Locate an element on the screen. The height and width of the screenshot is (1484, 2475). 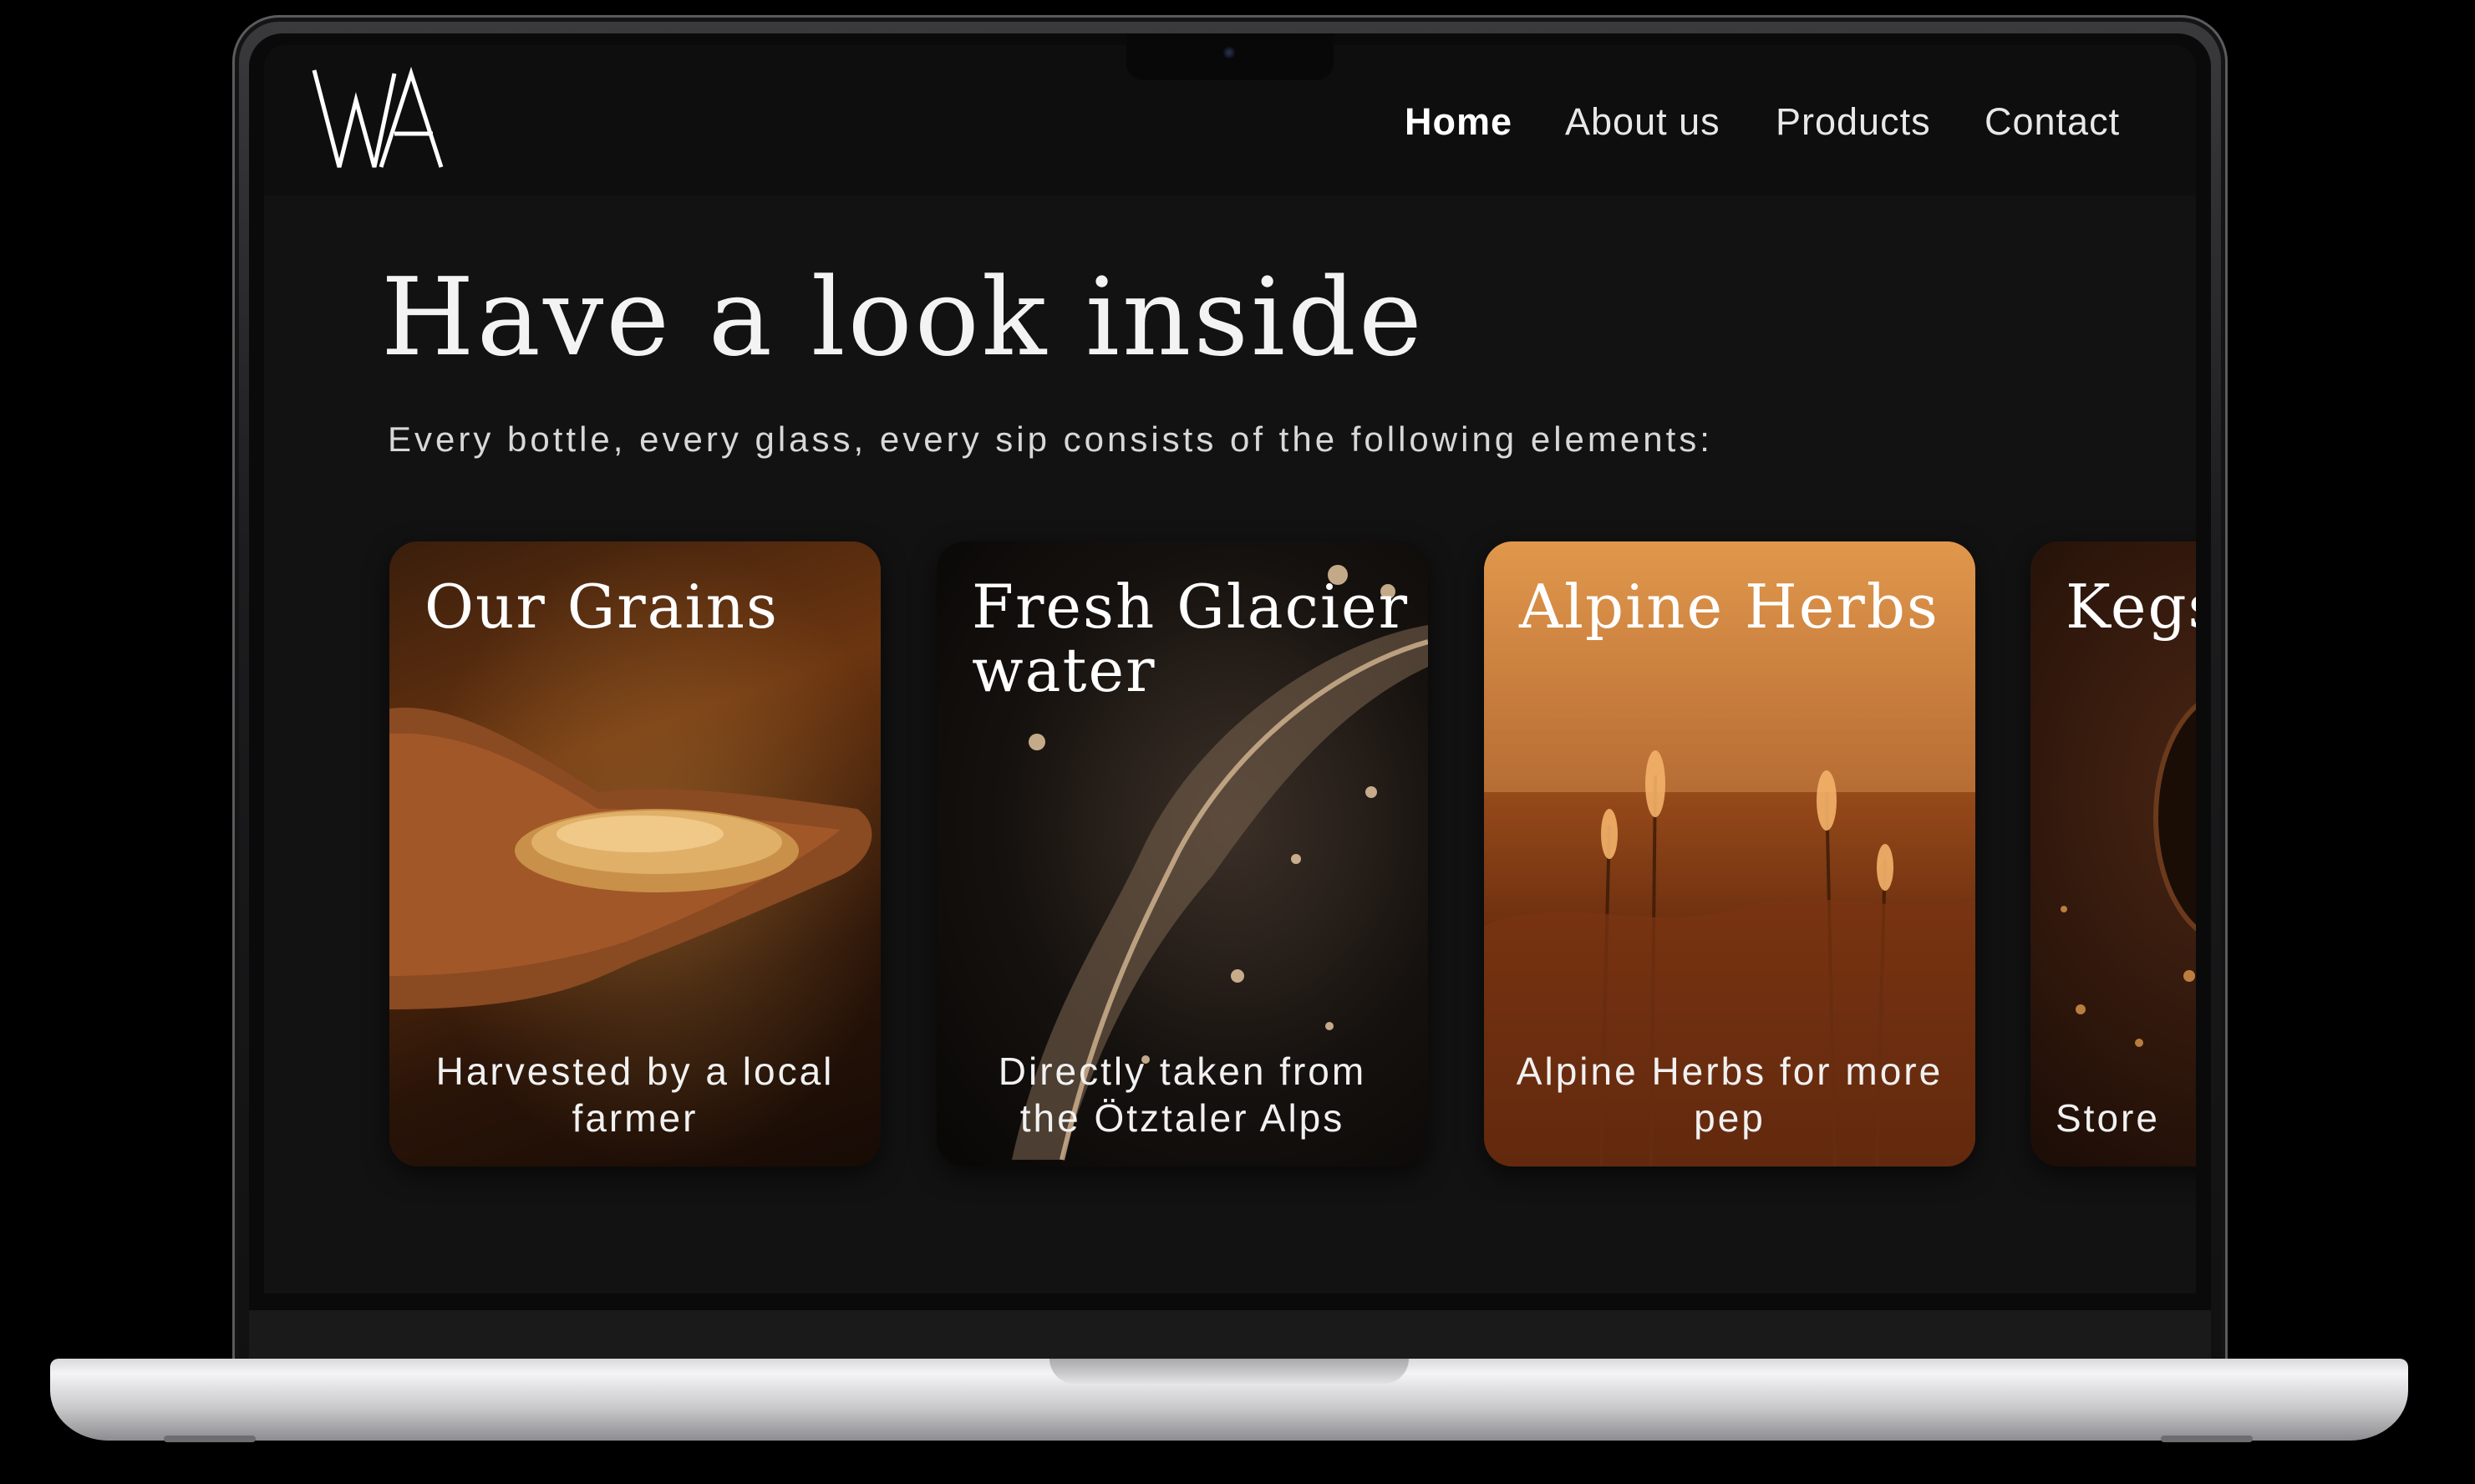
nav-contact: Contact is located at coordinates (2052, 122).